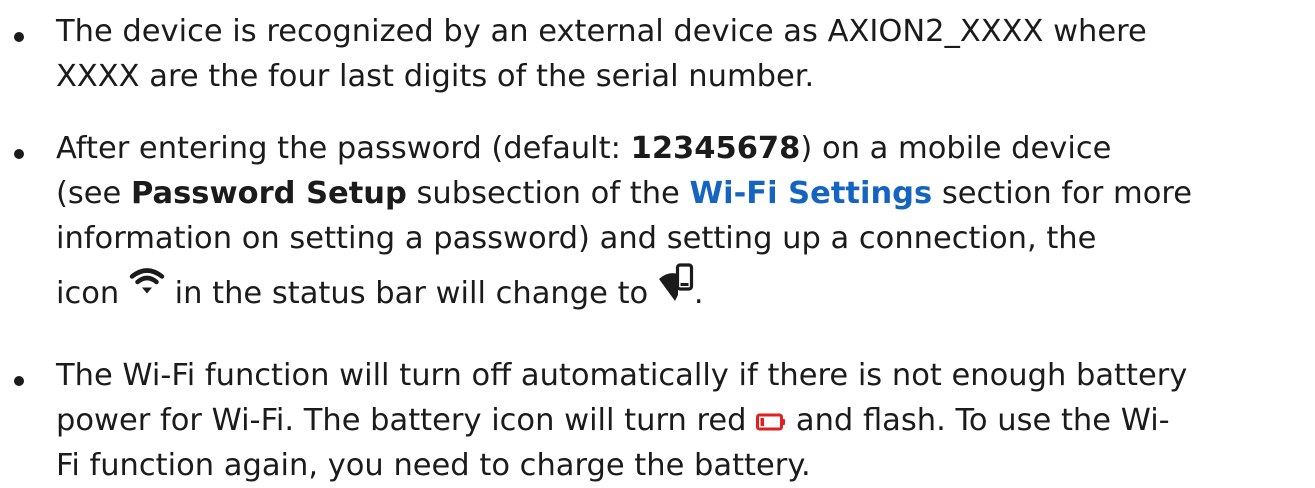  Describe the element at coordinates (771, 422) in the screenshot. I see `battery-low-icon` at that location.